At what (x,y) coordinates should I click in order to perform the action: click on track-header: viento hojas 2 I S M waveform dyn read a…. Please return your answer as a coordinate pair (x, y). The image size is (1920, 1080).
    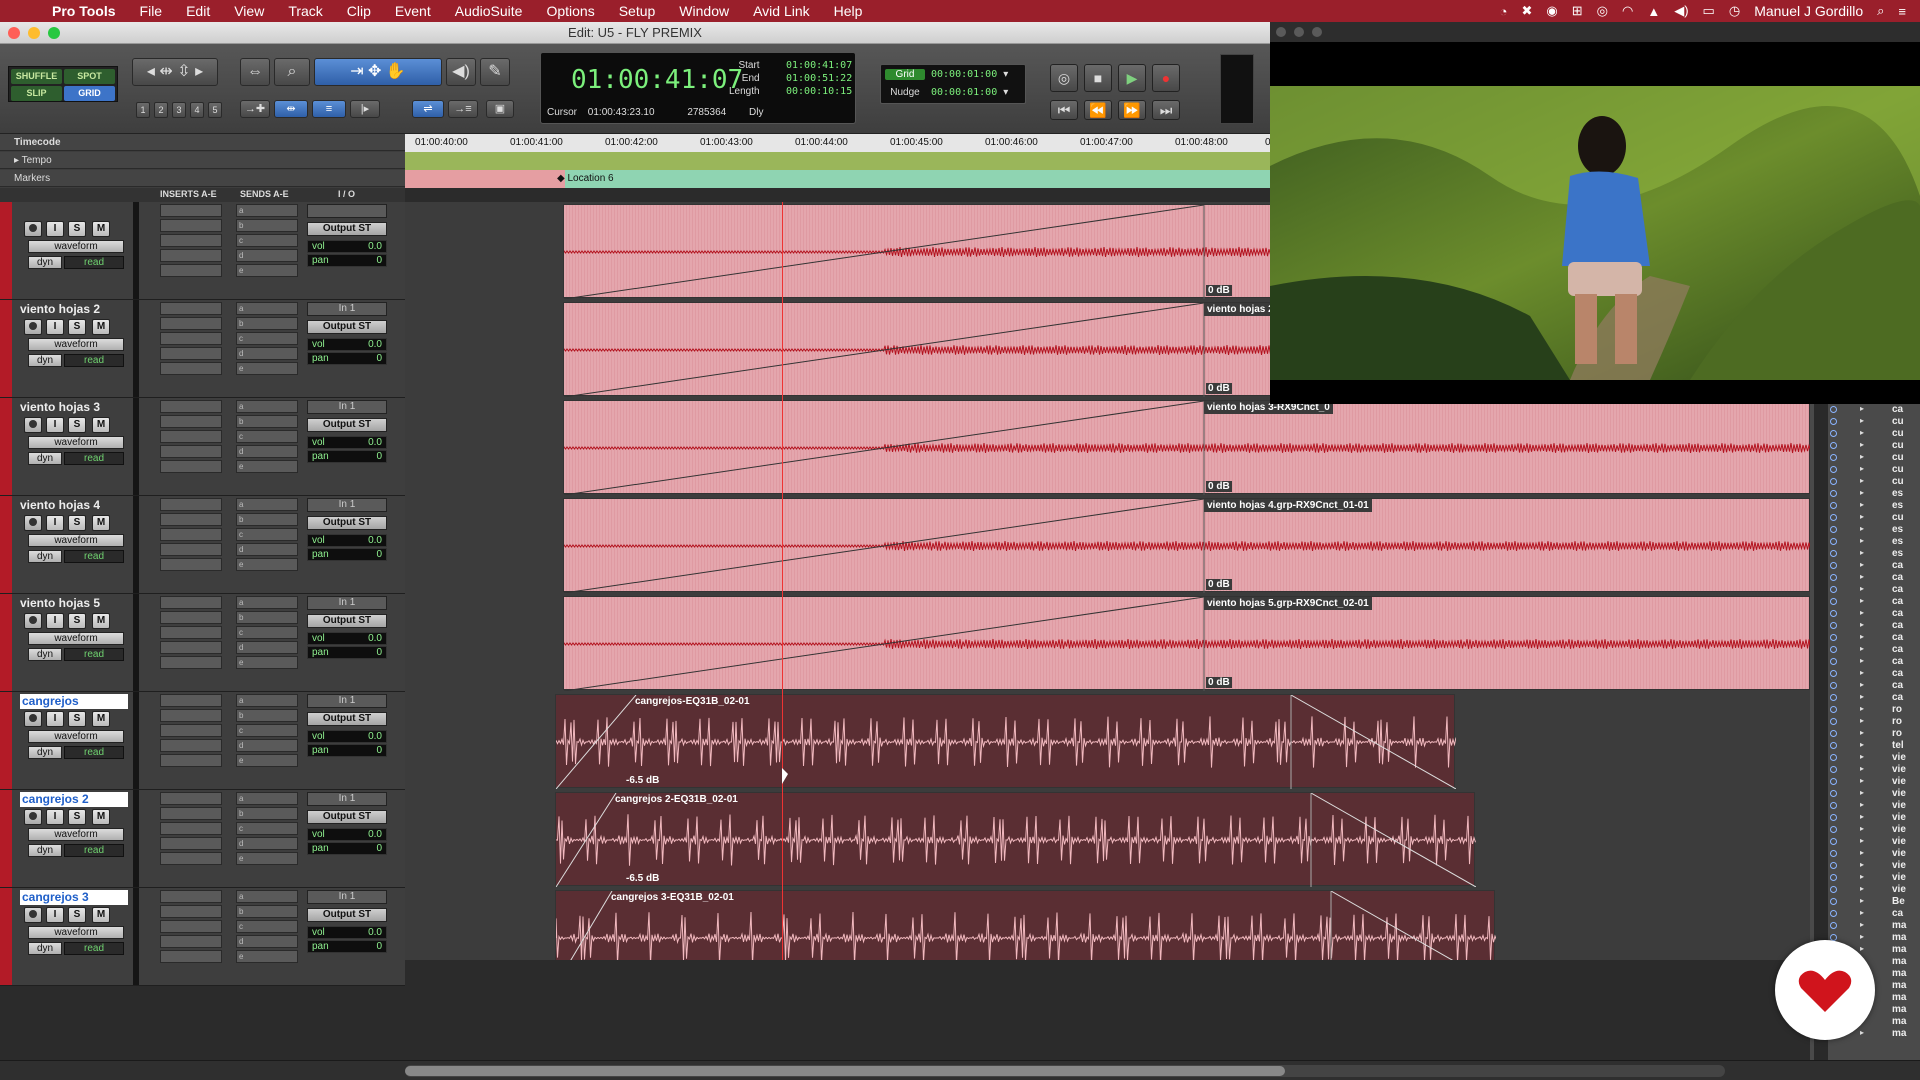
    Looking at the image, I should click on (202, 349).